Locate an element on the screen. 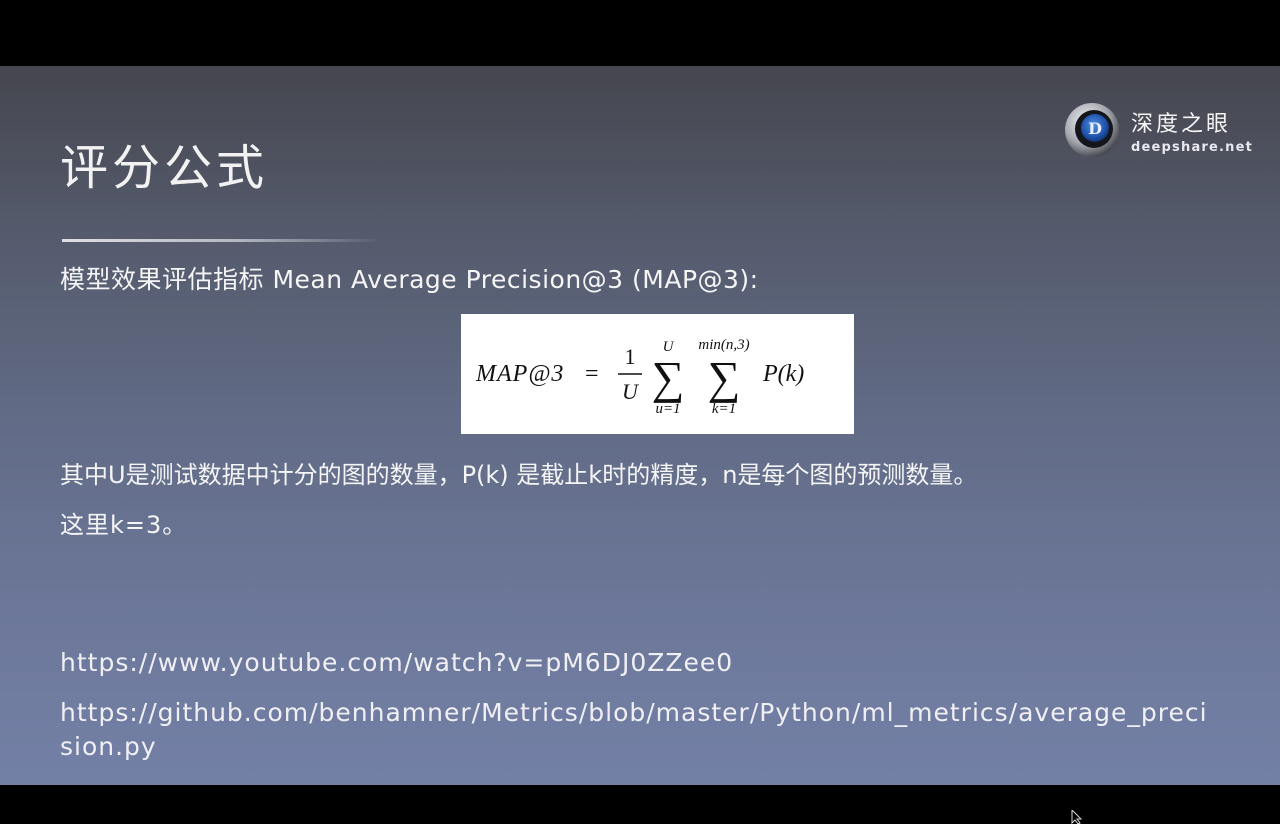 The height and width of the screenshot is (824, 1280). logo-name: 深度之眼 is located at coordinates (1181, 124).